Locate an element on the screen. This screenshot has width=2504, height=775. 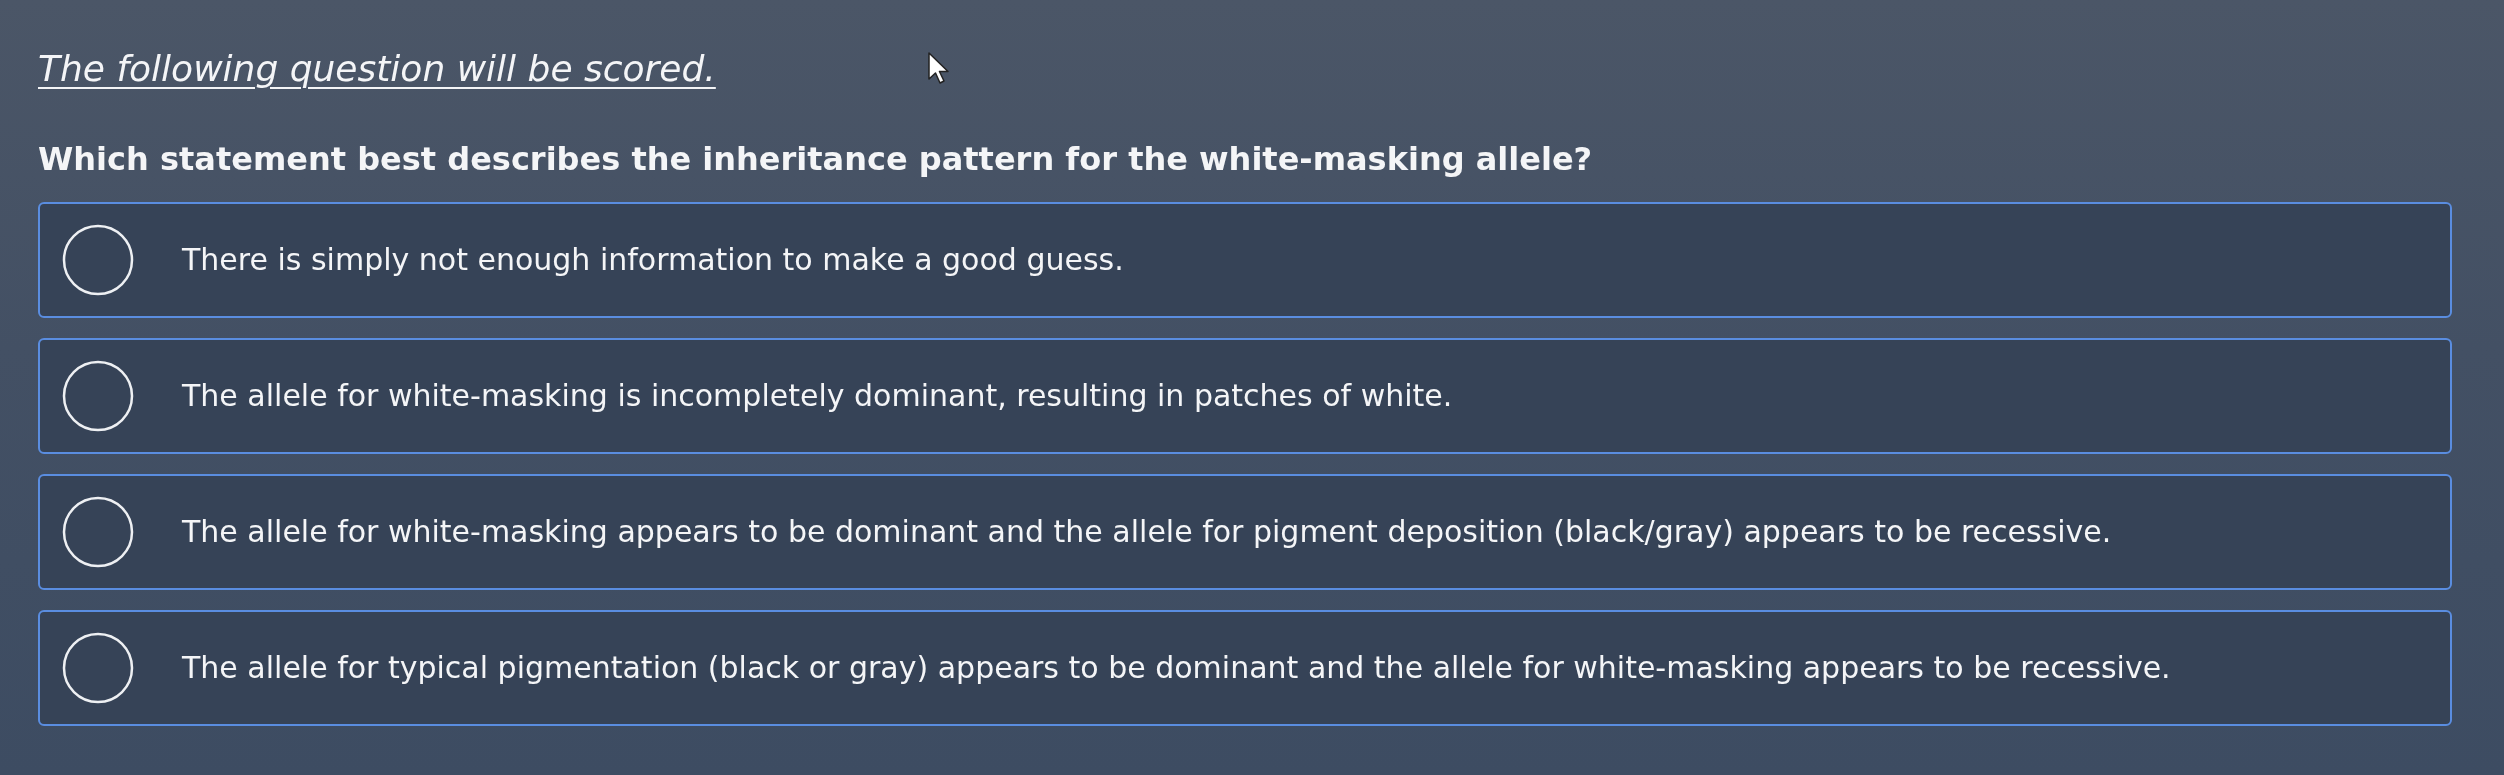
option-text: The allele for white-masking is incompletely dominant, resulting in patches of white. is located at coordinates (817, 396).